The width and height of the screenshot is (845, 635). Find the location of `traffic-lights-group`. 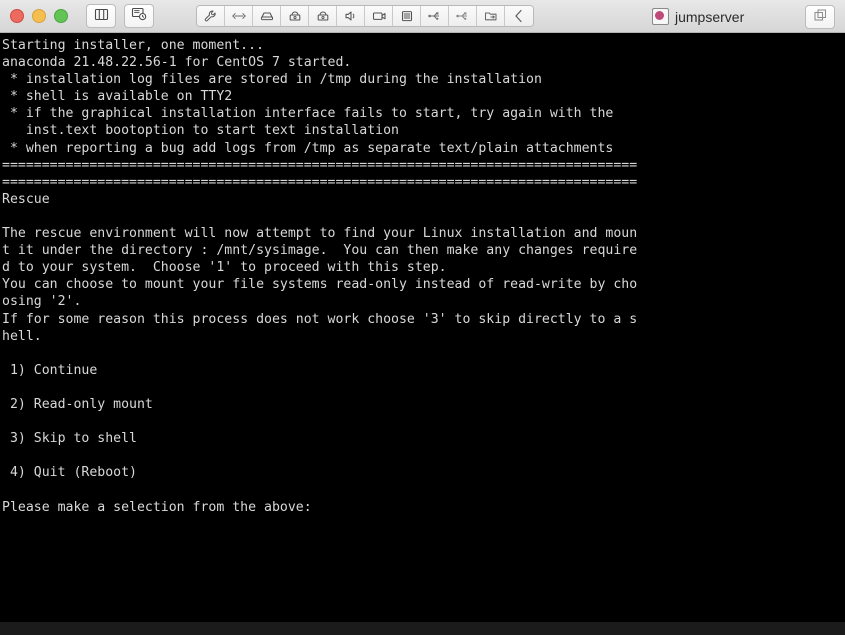

traffic-lights-group is located at coordinates (34, 16).